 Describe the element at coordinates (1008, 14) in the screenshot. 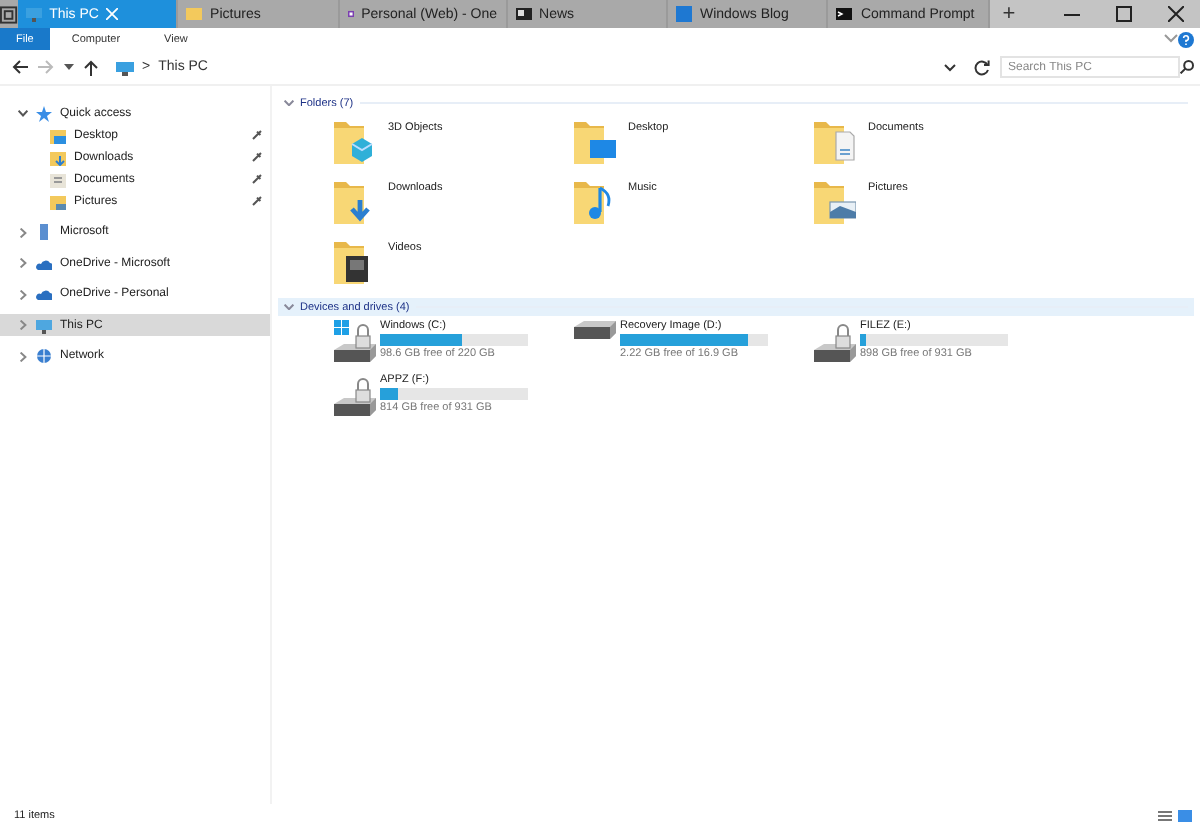

I see `new-tab-button: +` at that location.